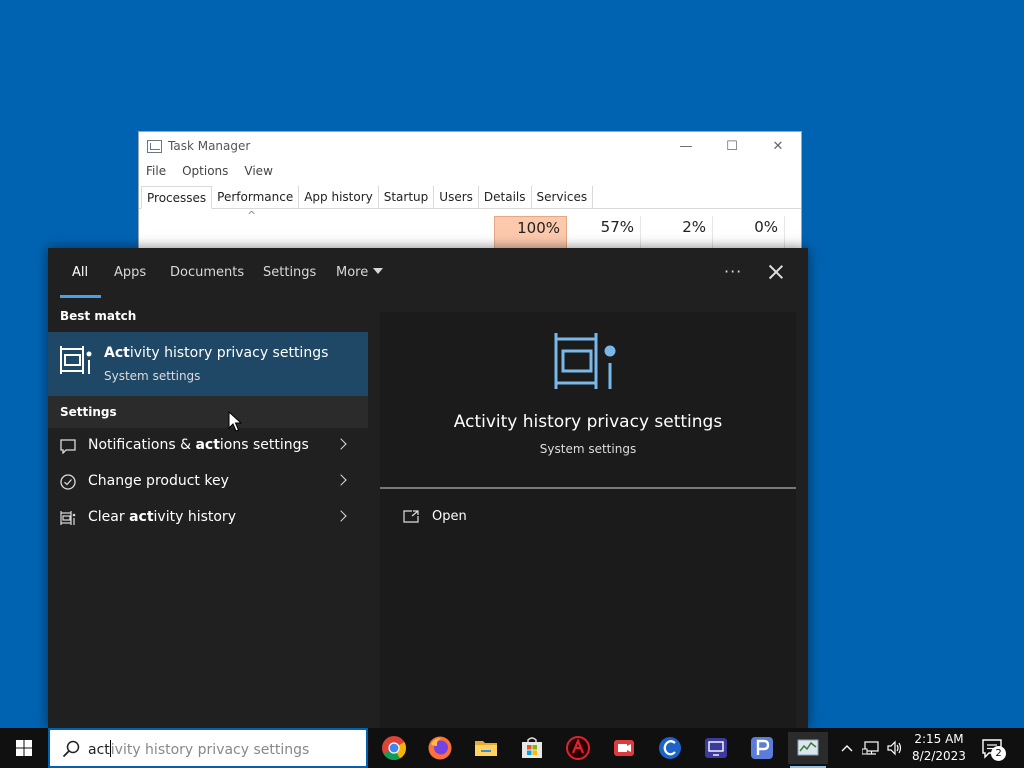  I want to click on clock-time: 2:15 AM, so click(939, 739).